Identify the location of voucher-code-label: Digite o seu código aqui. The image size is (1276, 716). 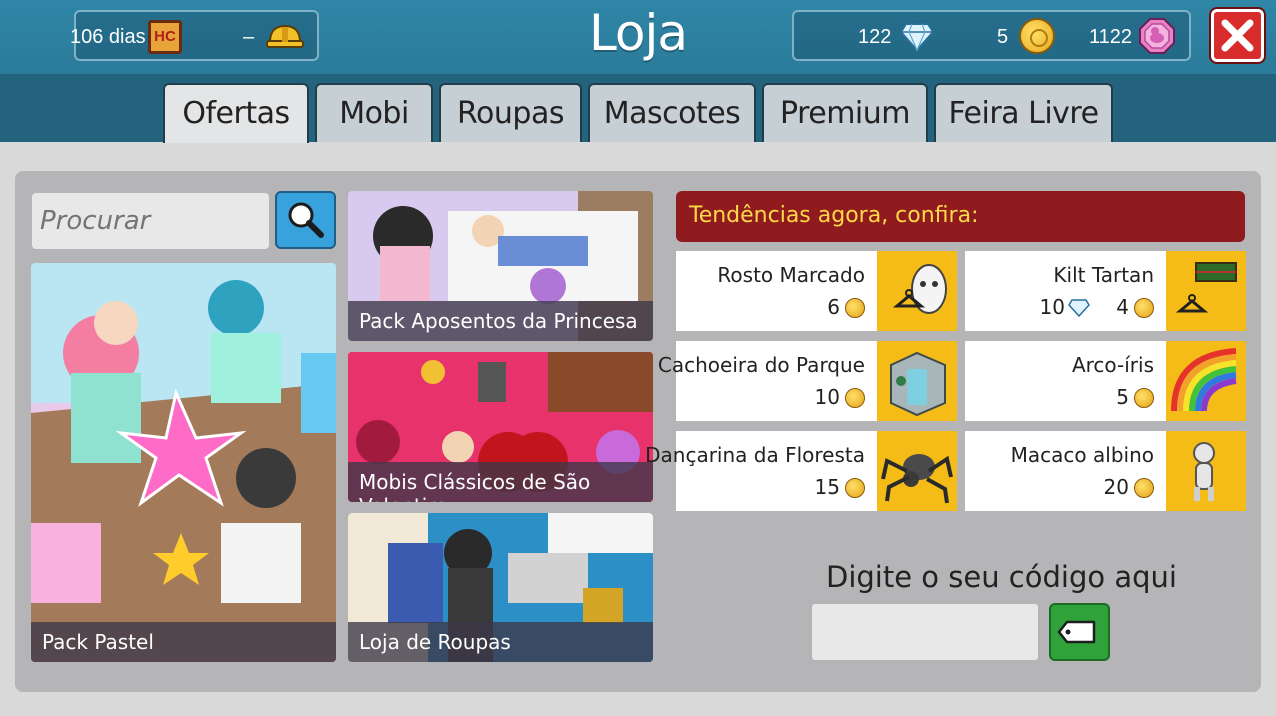
(1001, 577).